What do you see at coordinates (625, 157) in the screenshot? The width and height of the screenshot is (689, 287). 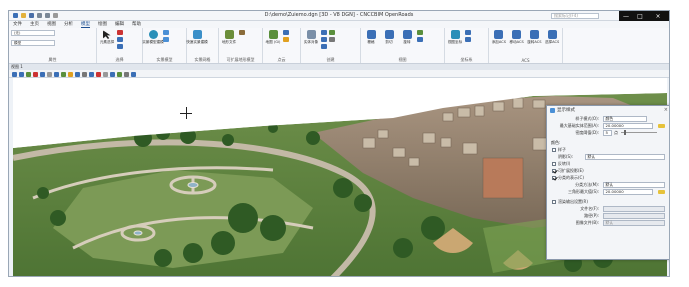 I see `shade-select: 默认` at bounding box center [625, 157].